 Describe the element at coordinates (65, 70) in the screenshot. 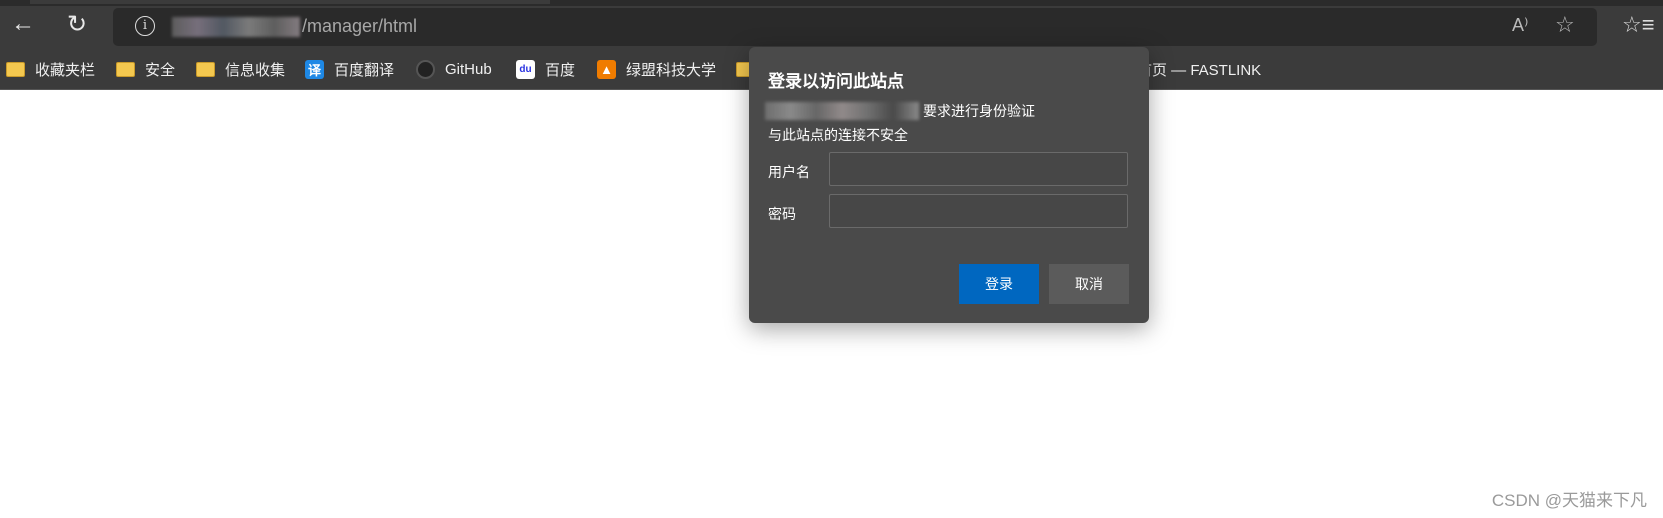

I see `bookmark-label: 收藏夹栏` at that location.